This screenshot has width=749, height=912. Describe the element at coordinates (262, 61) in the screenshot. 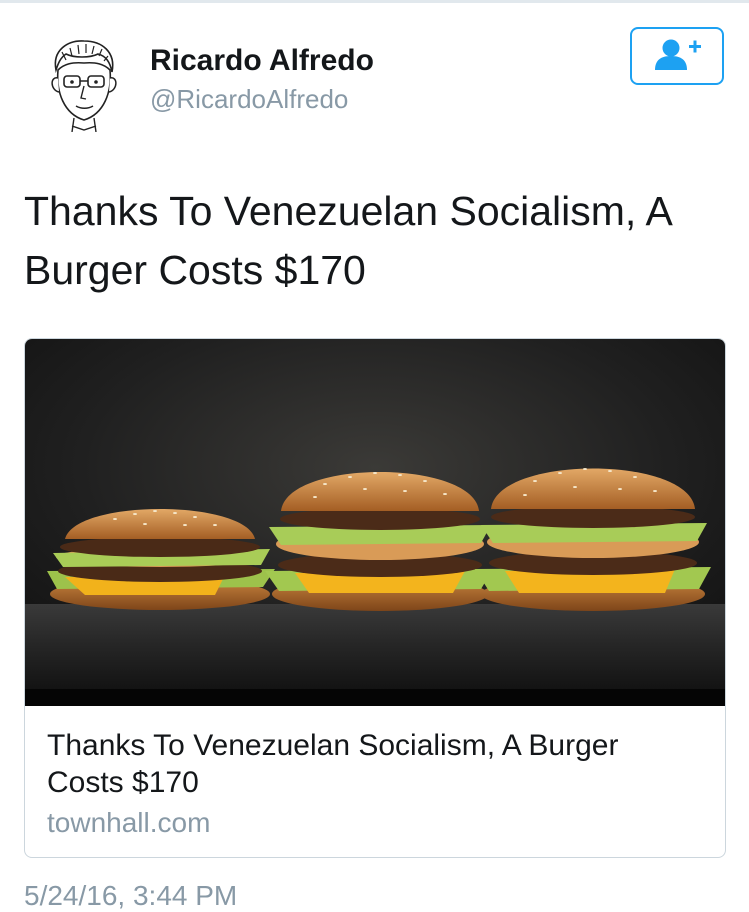

I see `author-name: Ricardo Alfredo` at that location.